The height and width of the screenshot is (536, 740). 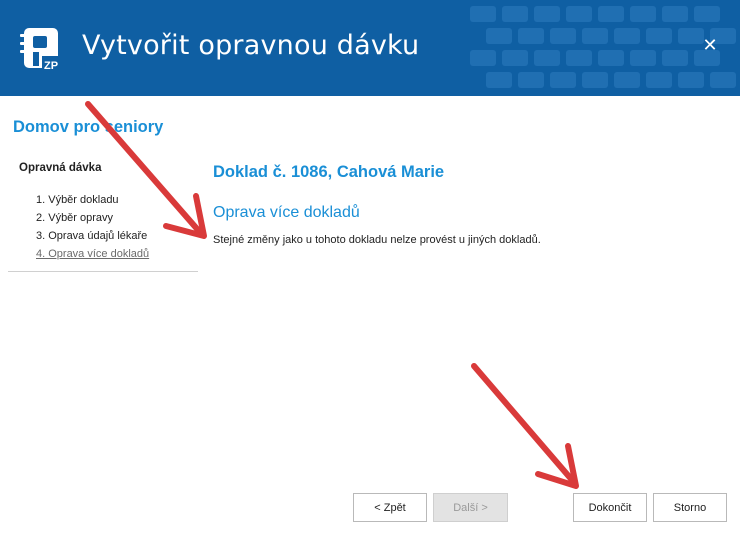 What do you see at coordinates (610, 507) in the screenshot?
I see `finish-button: Dokončit` at bounding box center [610, 507].